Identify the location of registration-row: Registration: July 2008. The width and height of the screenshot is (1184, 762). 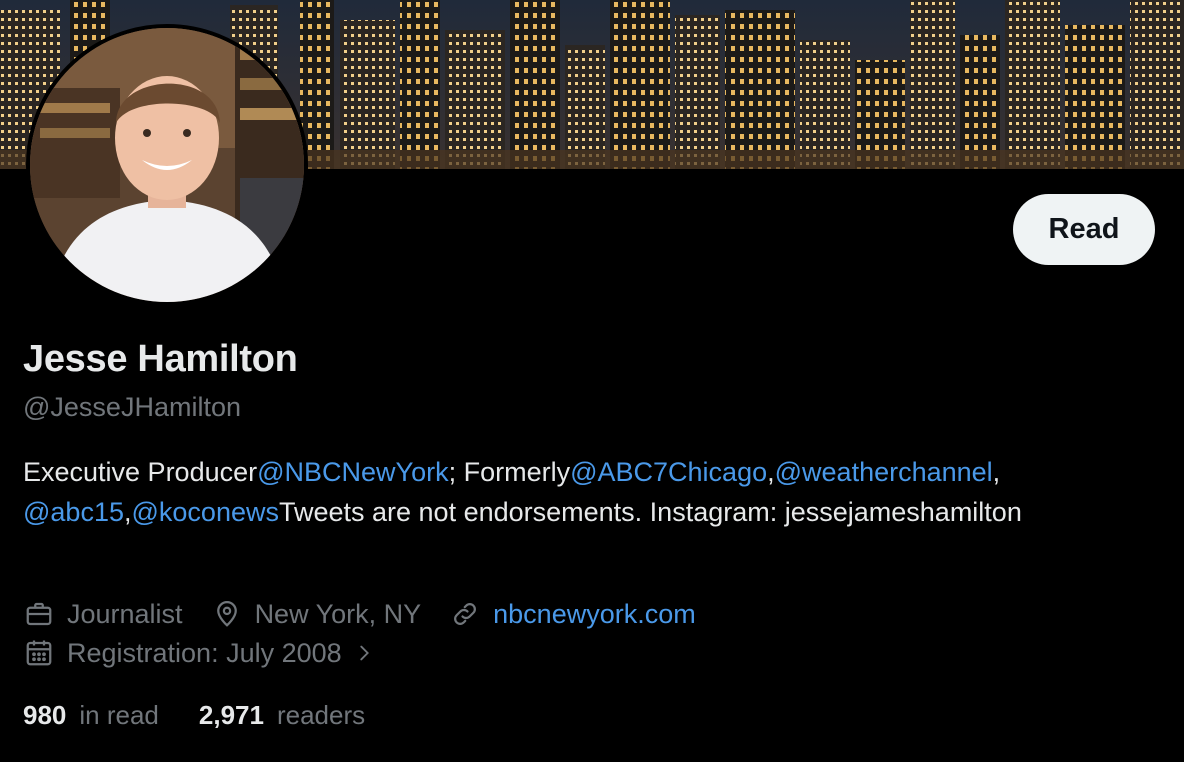
(215, 653).